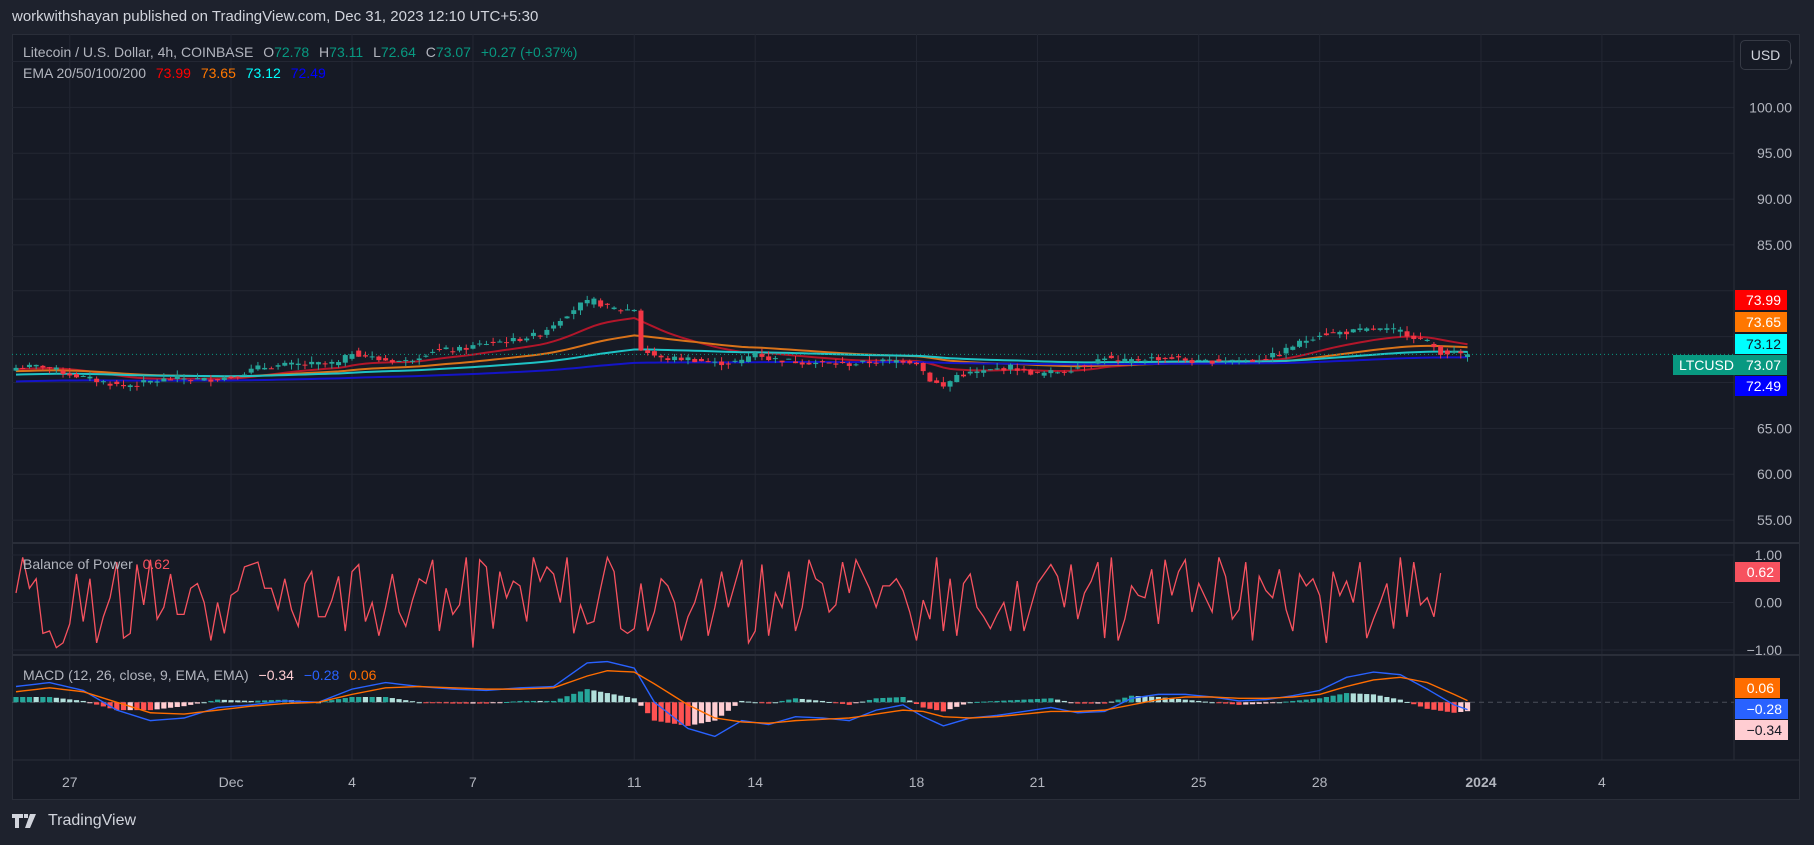 The height and width of the screenshot is (845, 1814). What do you see at coordinates (1761, 344) in the screenshot?
I see `ema100-price-tag: 73.12` at bounding box center [1761, 344].